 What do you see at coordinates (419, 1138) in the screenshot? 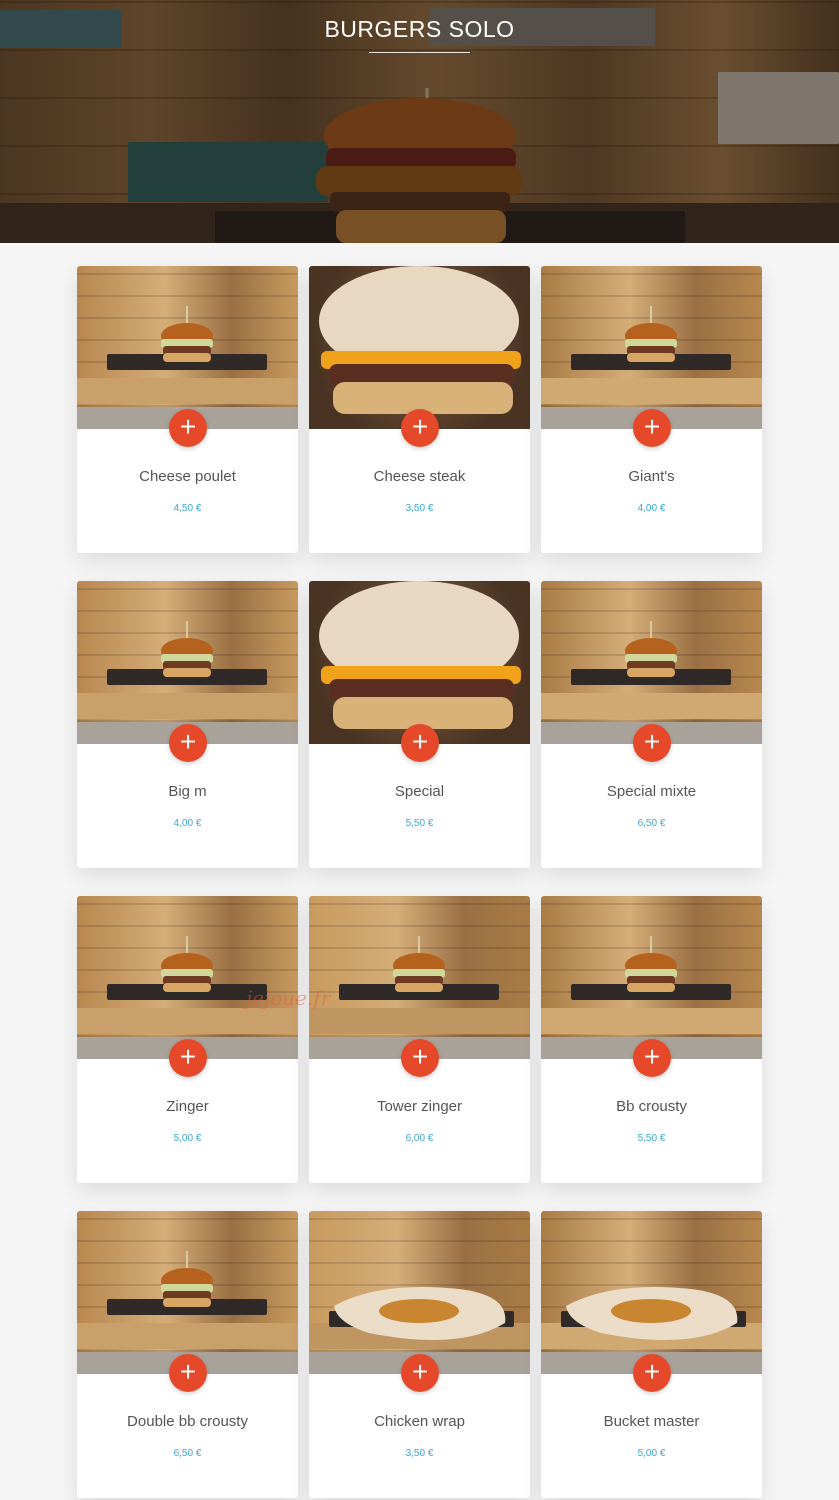
I see `product-price: 6,00 €` at bounding box center [419, 1138].